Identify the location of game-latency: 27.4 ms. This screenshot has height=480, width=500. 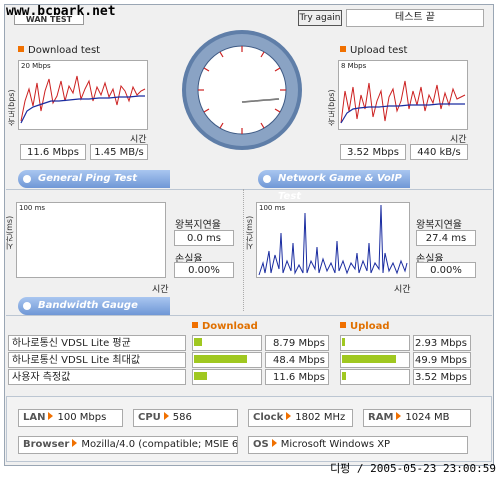
(446, 238).